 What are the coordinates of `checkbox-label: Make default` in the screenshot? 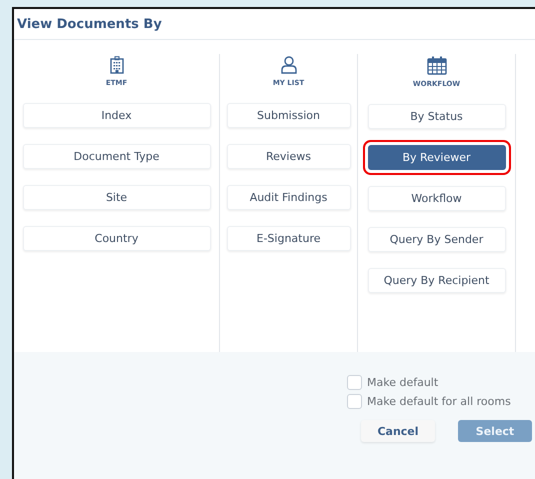 It's located at (402, 382).